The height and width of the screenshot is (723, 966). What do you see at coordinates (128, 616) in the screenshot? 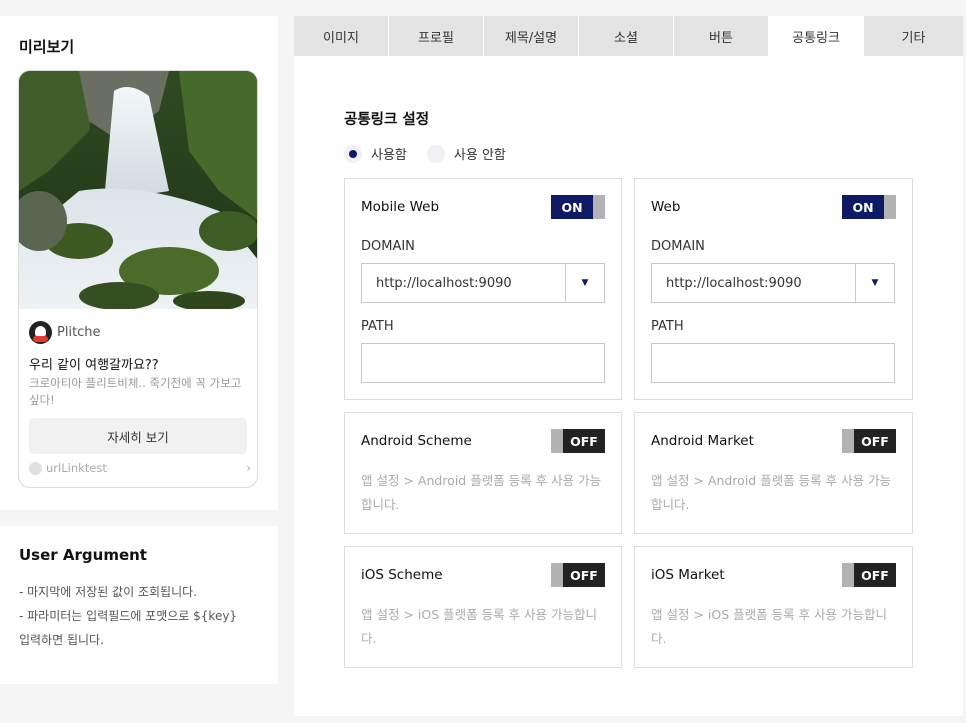
I see `user-argument-line: - 파라미터는 입력필드에 포맷으로 ${key}` at bounding box center [128, 616].